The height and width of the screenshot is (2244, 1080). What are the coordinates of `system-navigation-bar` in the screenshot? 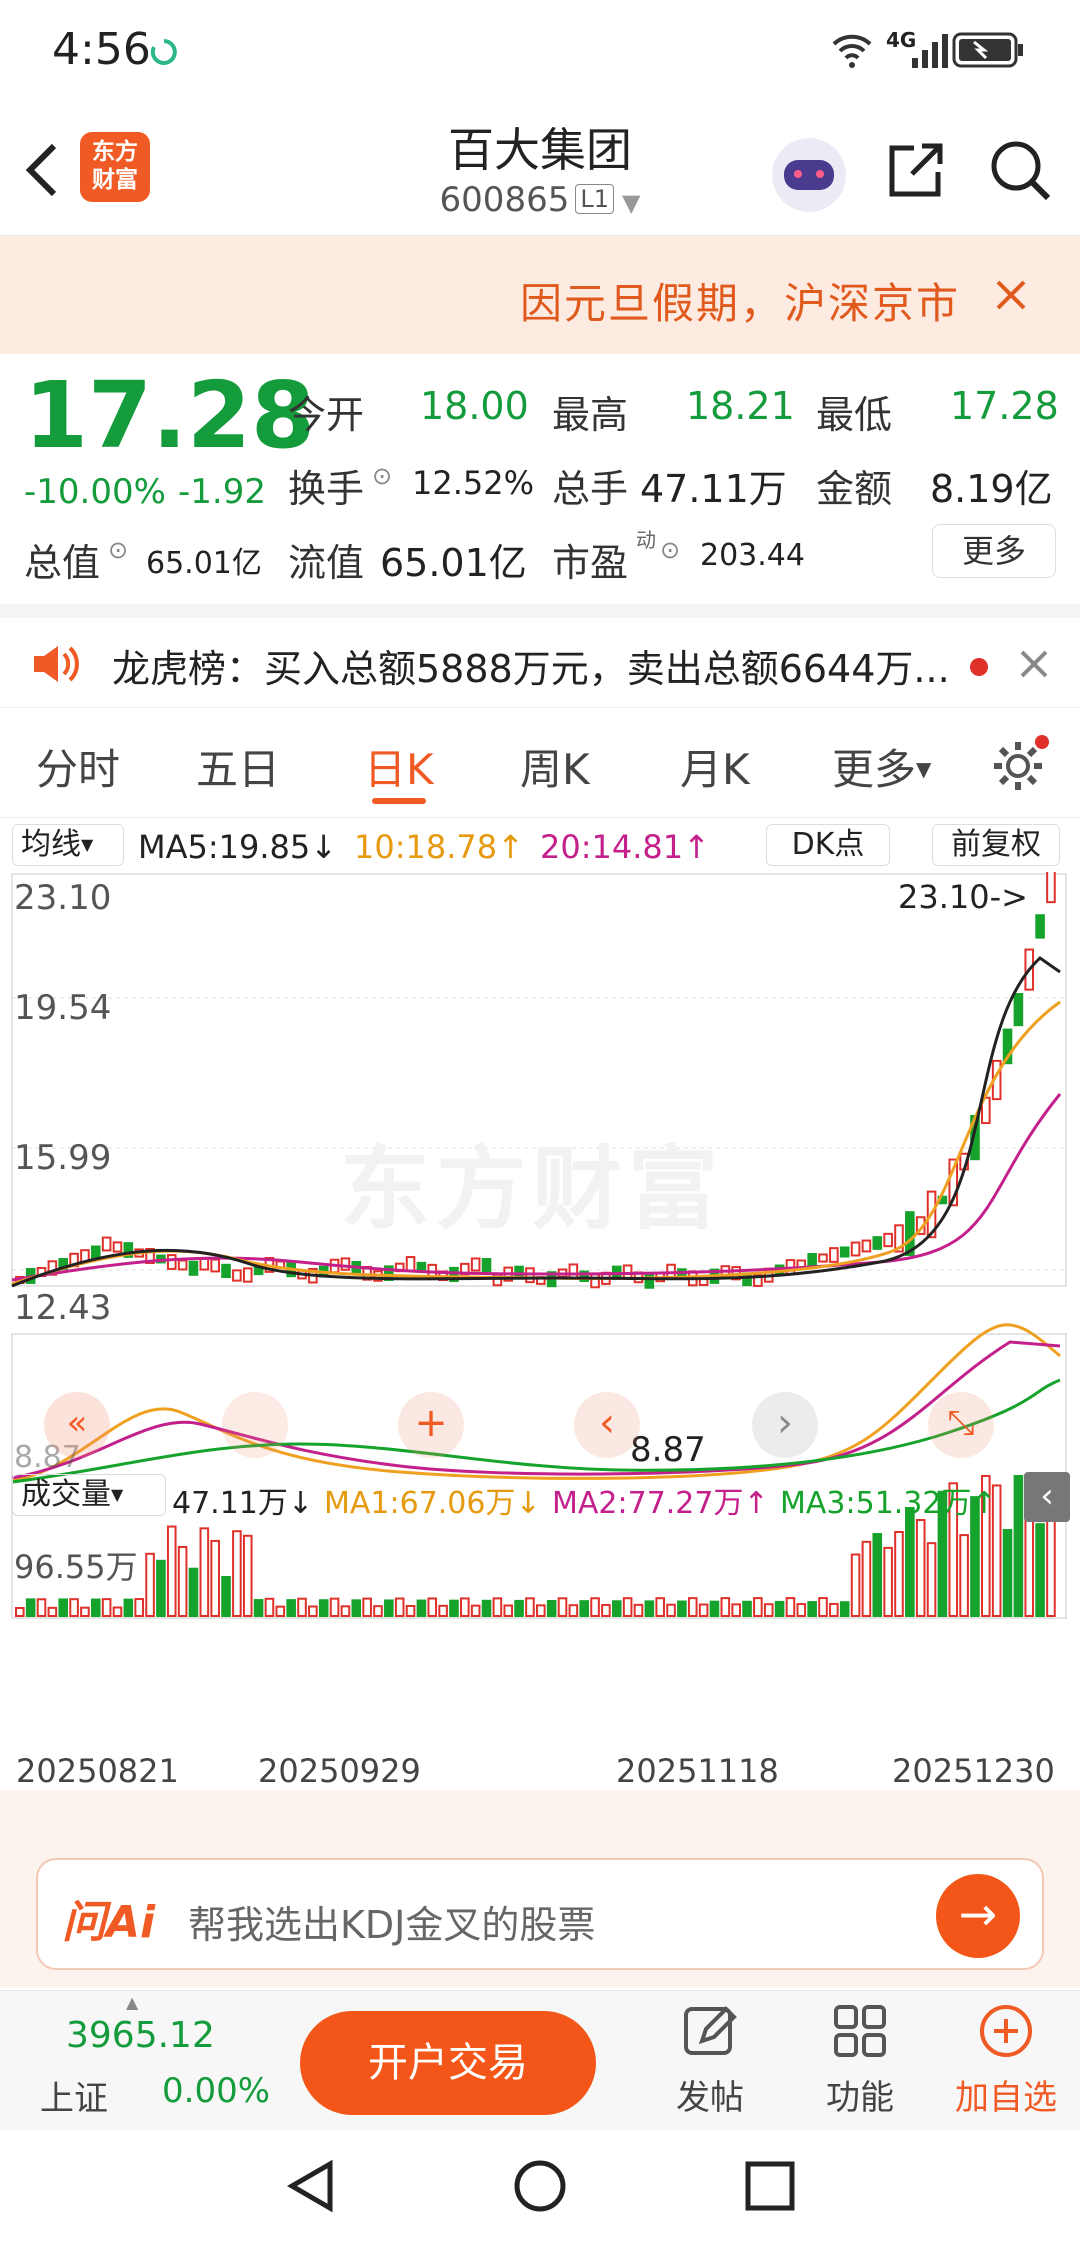 It's located at (540, 2187).